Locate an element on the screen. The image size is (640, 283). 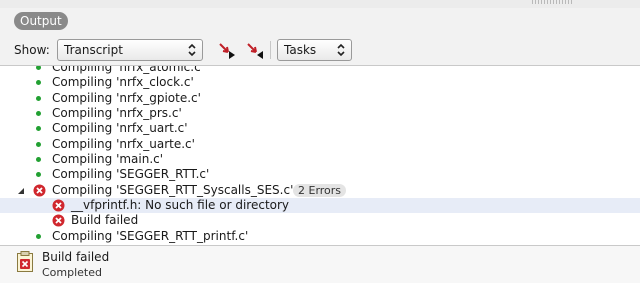
expanded-triangle-icon is located at coordinates (21, 191).